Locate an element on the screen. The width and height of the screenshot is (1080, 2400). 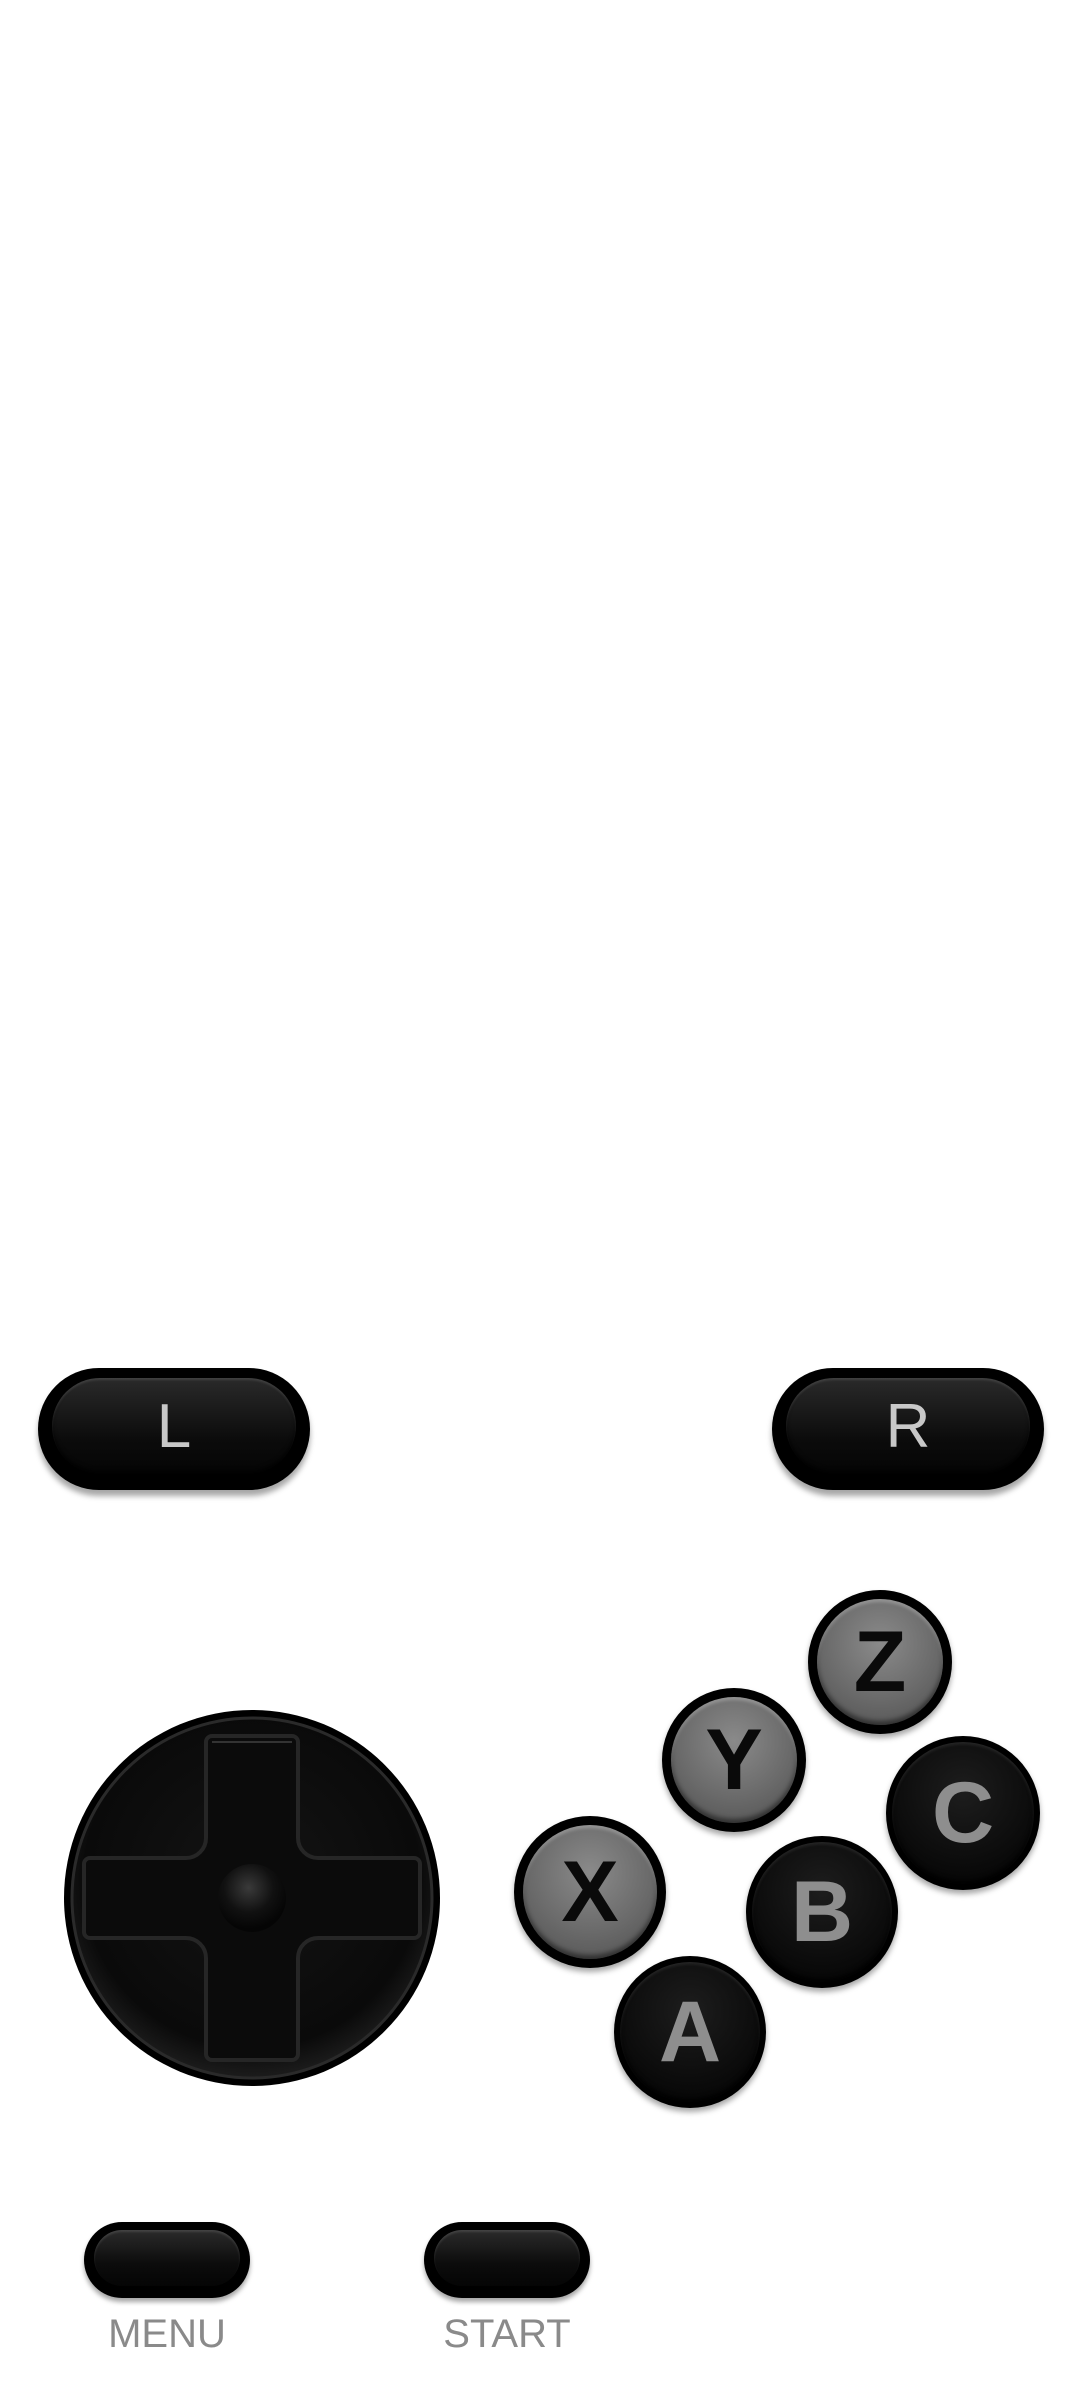
x-button-face: X is located at coordinates (590, 1892).